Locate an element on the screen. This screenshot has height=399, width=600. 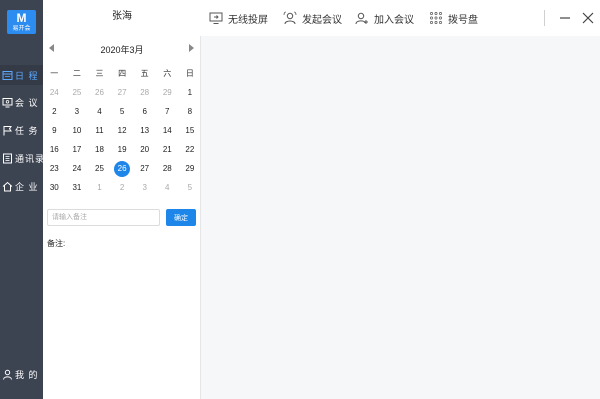
sidebar-item-meetings: 会 议 is located at coordinates (21, 102).